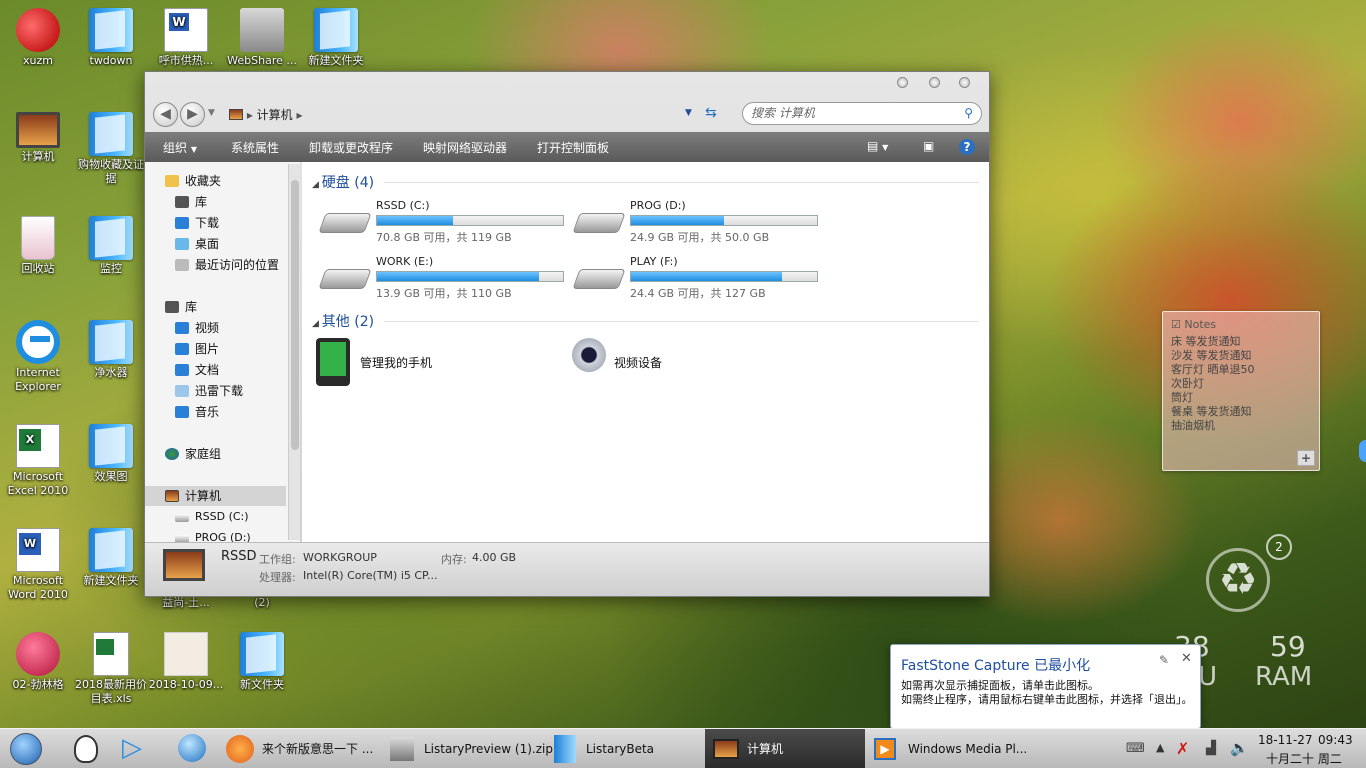 The width and height of the screenshot is (1366, 768). I want to click on forward-button: ▶, so click(192, 114).